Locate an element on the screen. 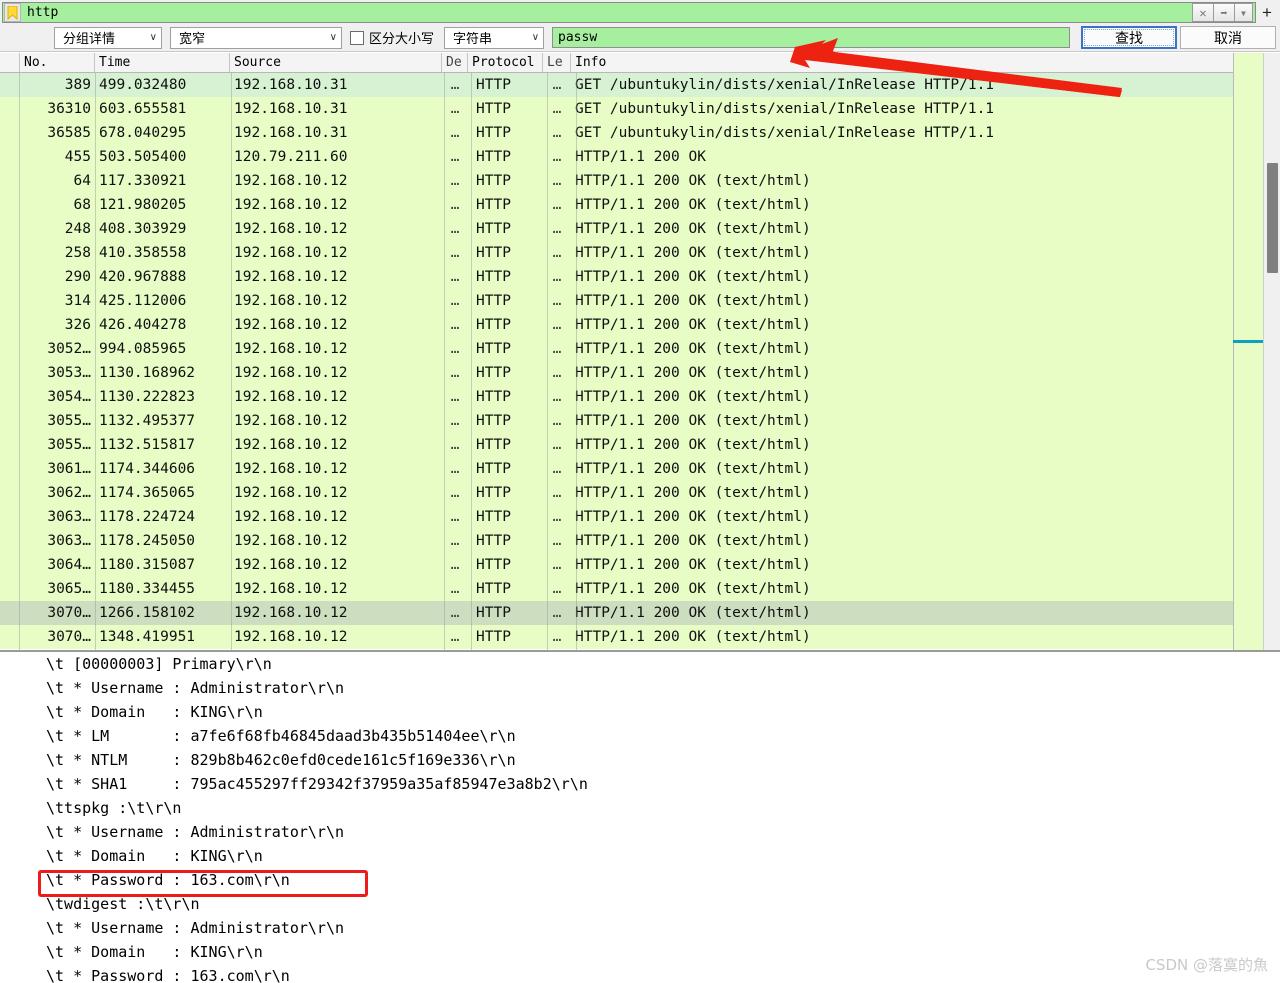 This screenshot has height=983, width=1280. display-filter-input: http ✕ ➡ ▾ is located at coordinates (629, 12).